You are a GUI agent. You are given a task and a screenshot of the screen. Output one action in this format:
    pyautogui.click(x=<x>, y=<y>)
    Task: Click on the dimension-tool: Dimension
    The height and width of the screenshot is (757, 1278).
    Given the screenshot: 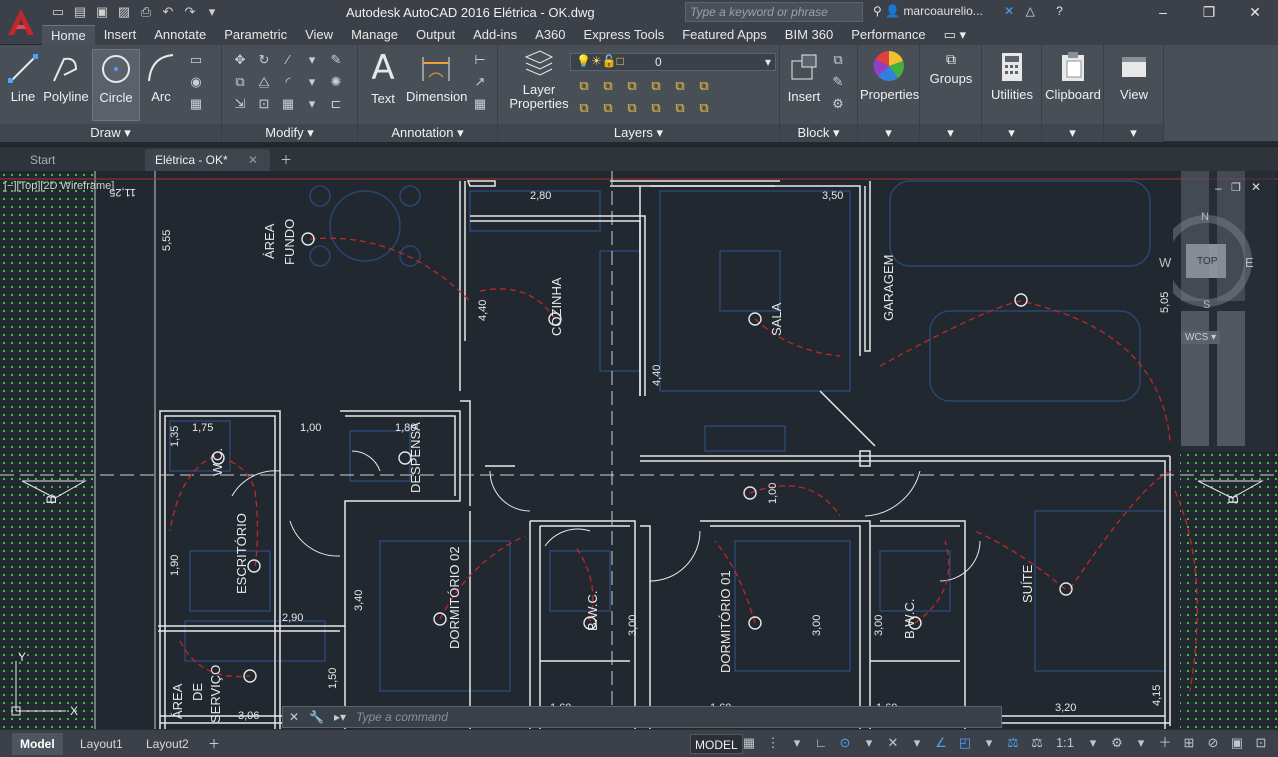 What is the action you would take?
    pyautogui.click(x=436, y=77)
    